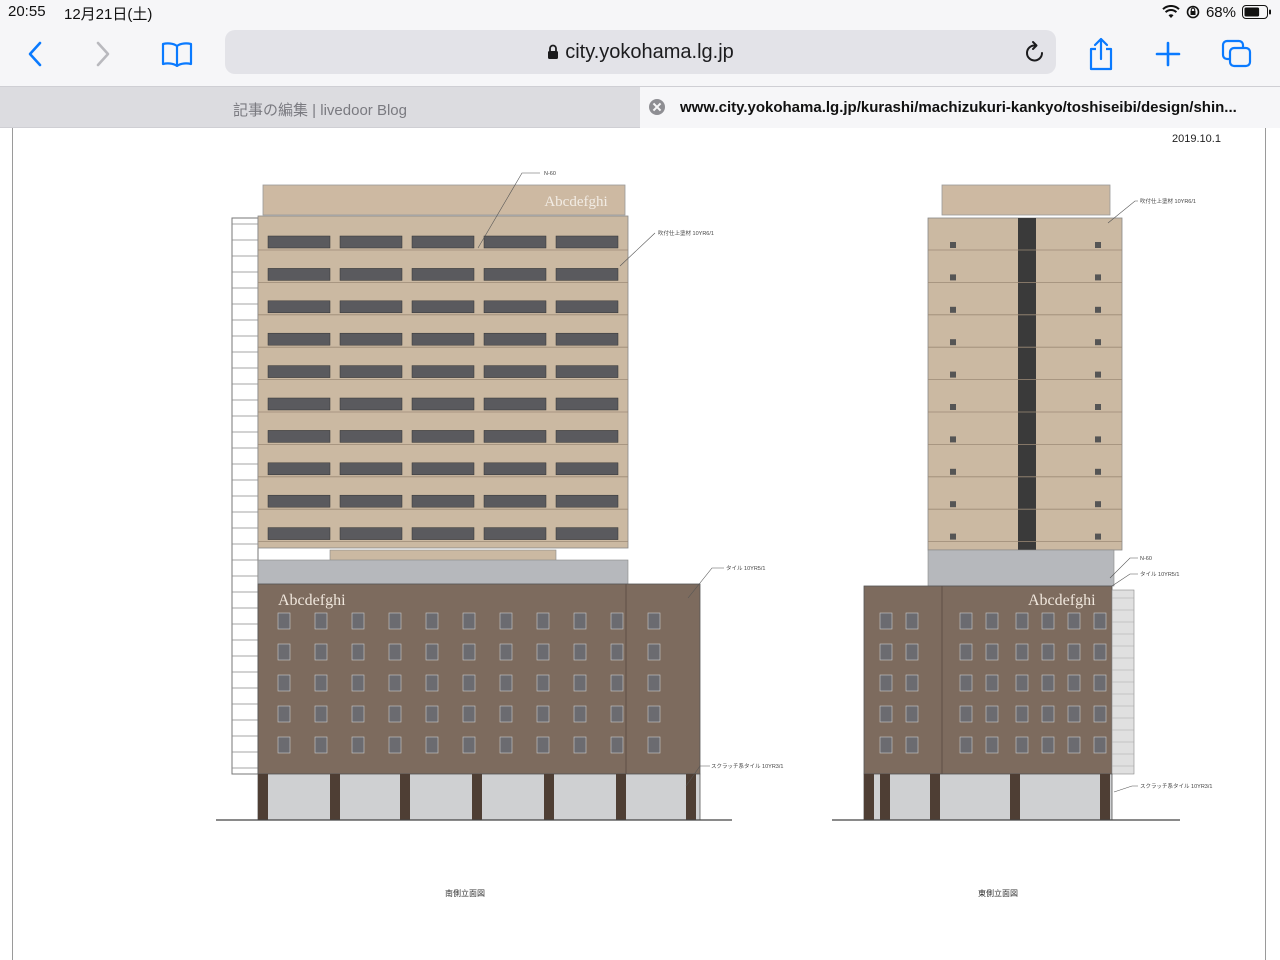 This screenshot has height=960, width=1280. I want to click on wifi-icon, so click(1171, 11).